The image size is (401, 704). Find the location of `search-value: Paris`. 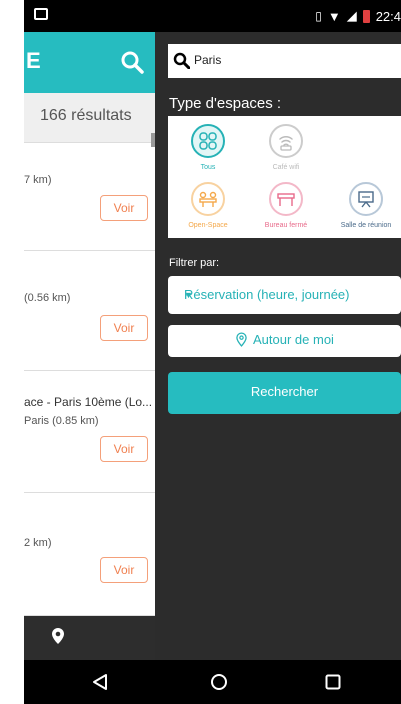

search-value: Paris is located at coordinates (208, 60).